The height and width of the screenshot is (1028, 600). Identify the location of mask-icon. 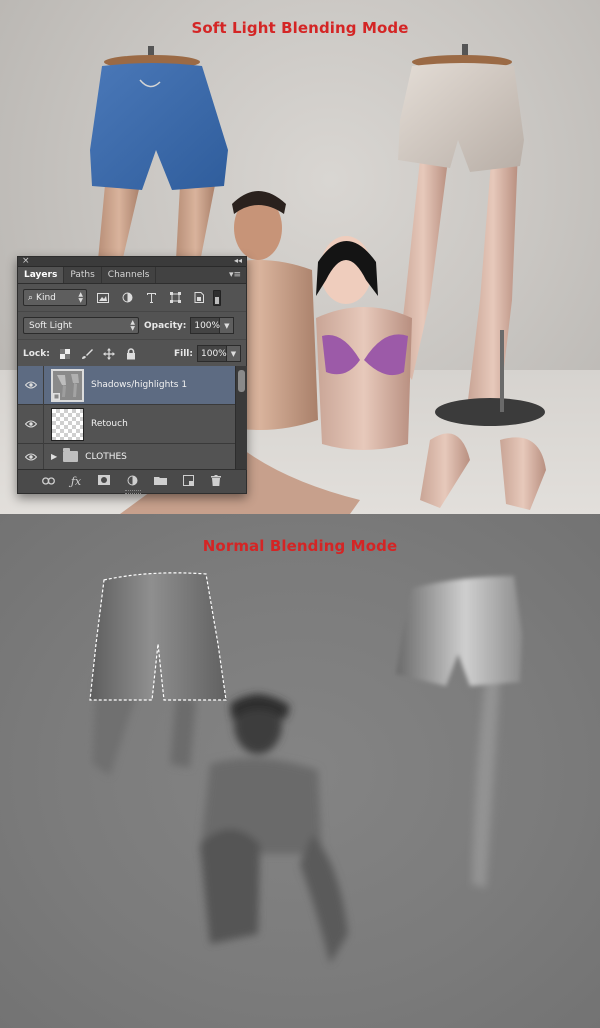
(104, 481).